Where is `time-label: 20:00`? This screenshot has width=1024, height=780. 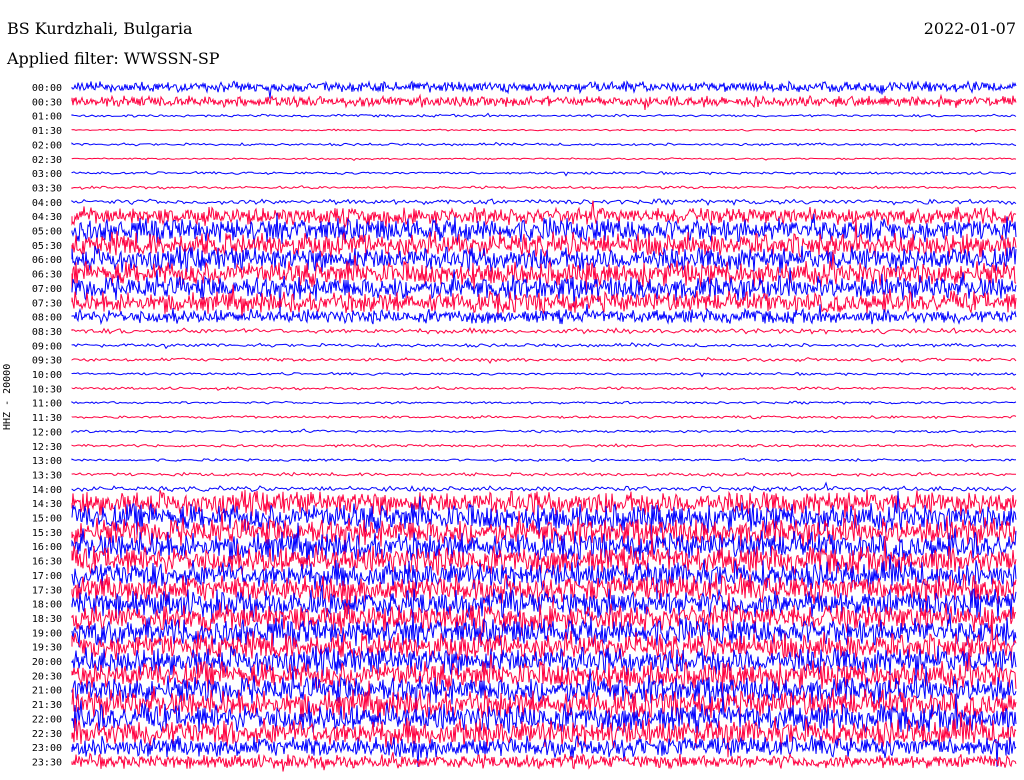 time-label: 20:00 is located at coordinates (47, 662).